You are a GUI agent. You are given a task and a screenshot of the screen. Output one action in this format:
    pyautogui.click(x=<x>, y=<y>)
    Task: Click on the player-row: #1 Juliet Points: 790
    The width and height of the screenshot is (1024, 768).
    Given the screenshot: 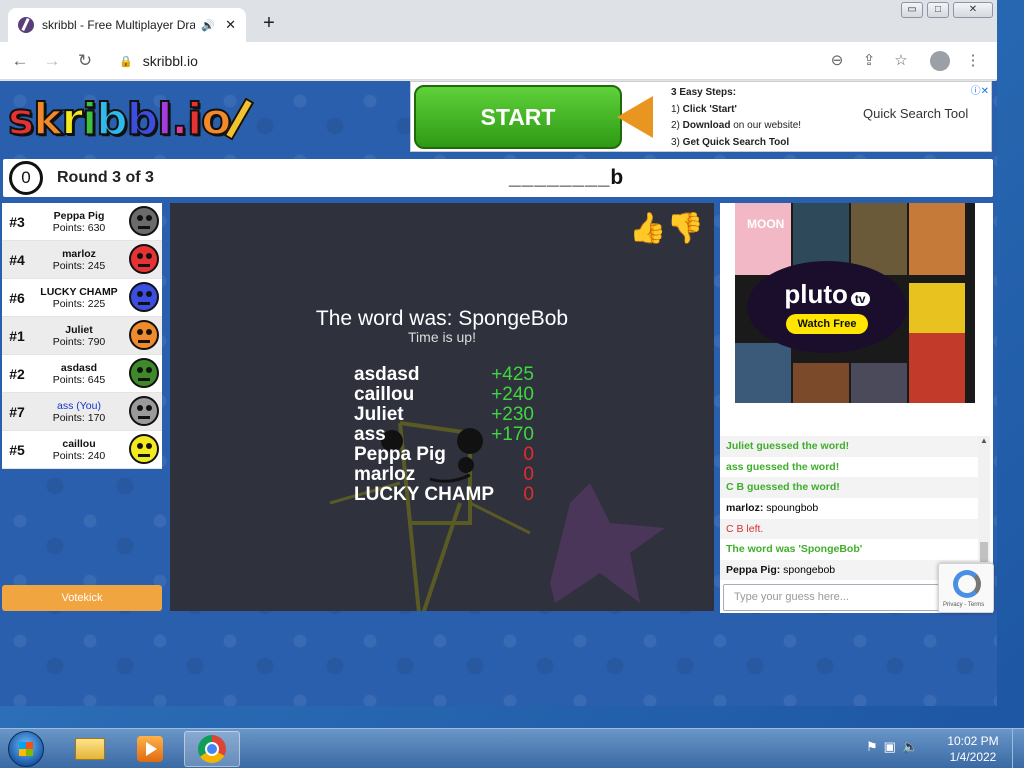 What is the action you would take?
    pyautogui.click(x=82, y=336)
    